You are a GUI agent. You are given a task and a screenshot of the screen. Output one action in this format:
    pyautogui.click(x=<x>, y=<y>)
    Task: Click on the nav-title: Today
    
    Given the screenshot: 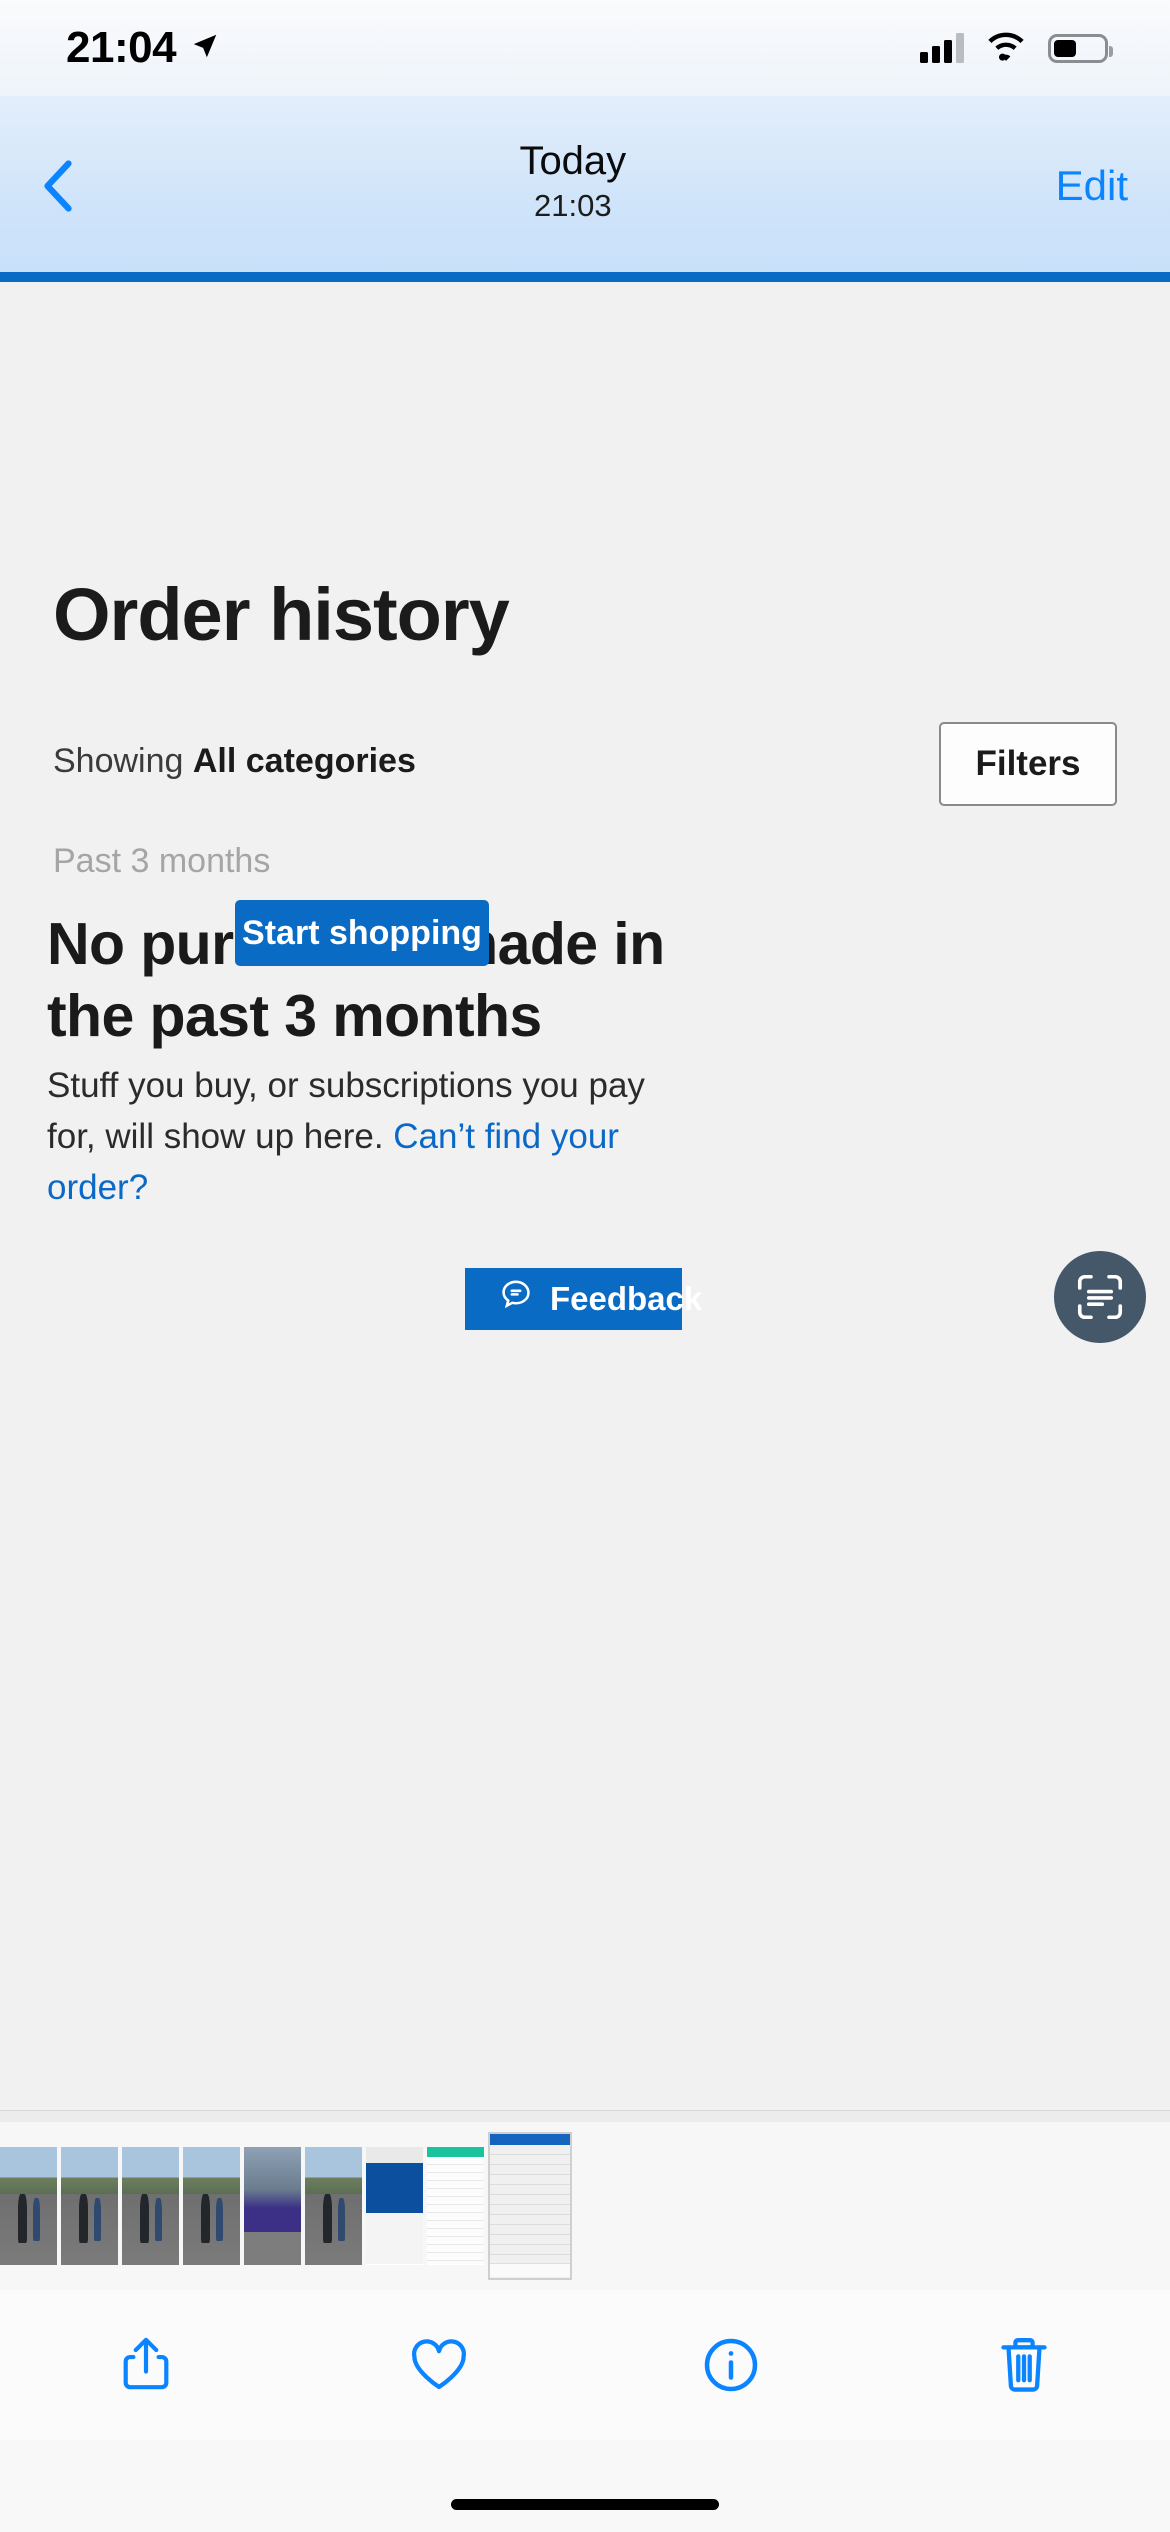 What is the action you would take?
    pyautogui.click(x=573, y=161)
    